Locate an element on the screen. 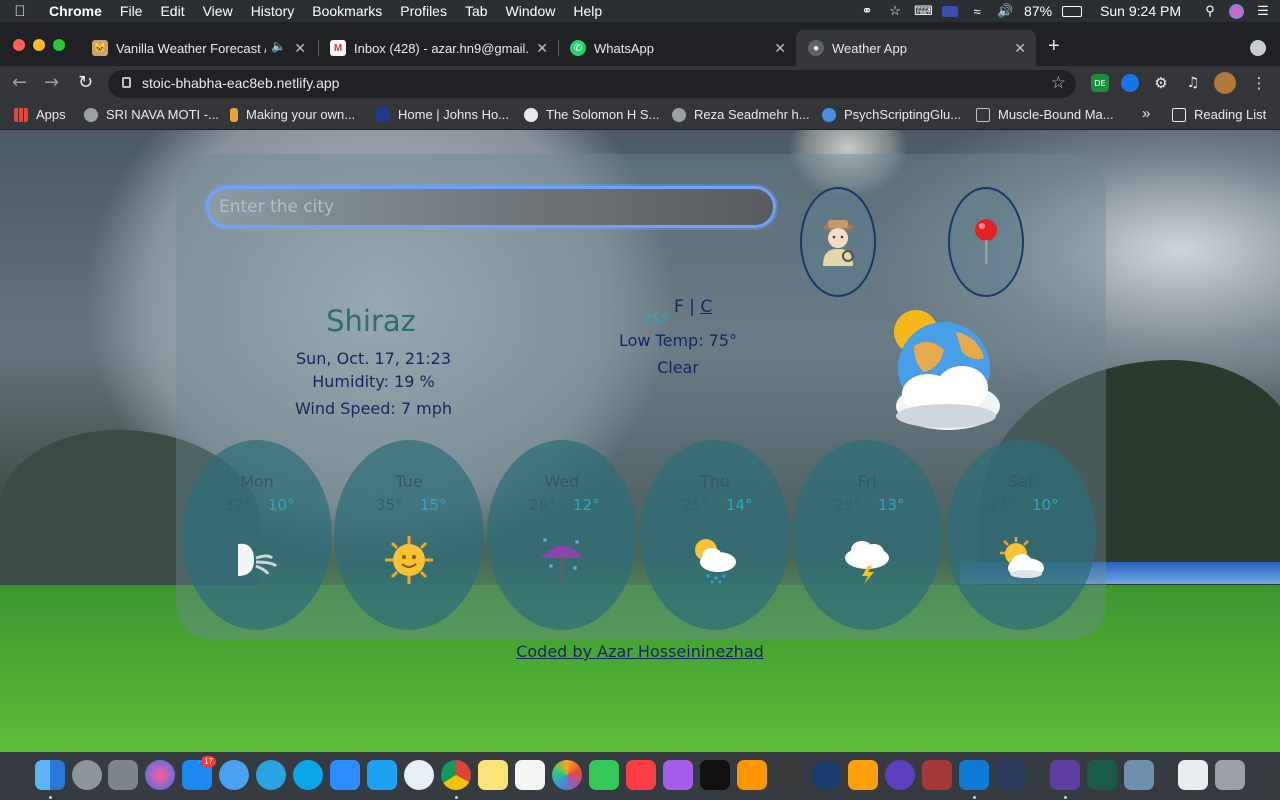 Image resolution: width=1280 pixels, height=800 pixels. minimize-window-button is located at coordinates (39, 45).